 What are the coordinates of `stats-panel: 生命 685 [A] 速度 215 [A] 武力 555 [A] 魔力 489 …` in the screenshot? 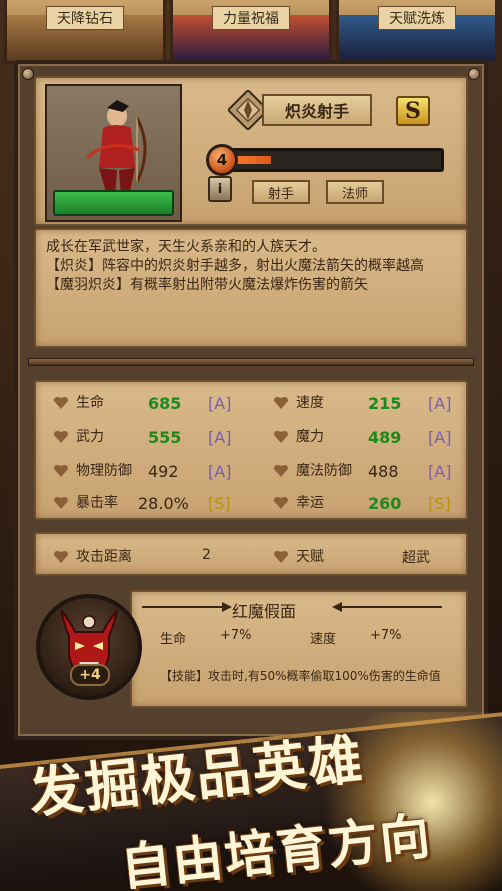 It's located at (251, 450).